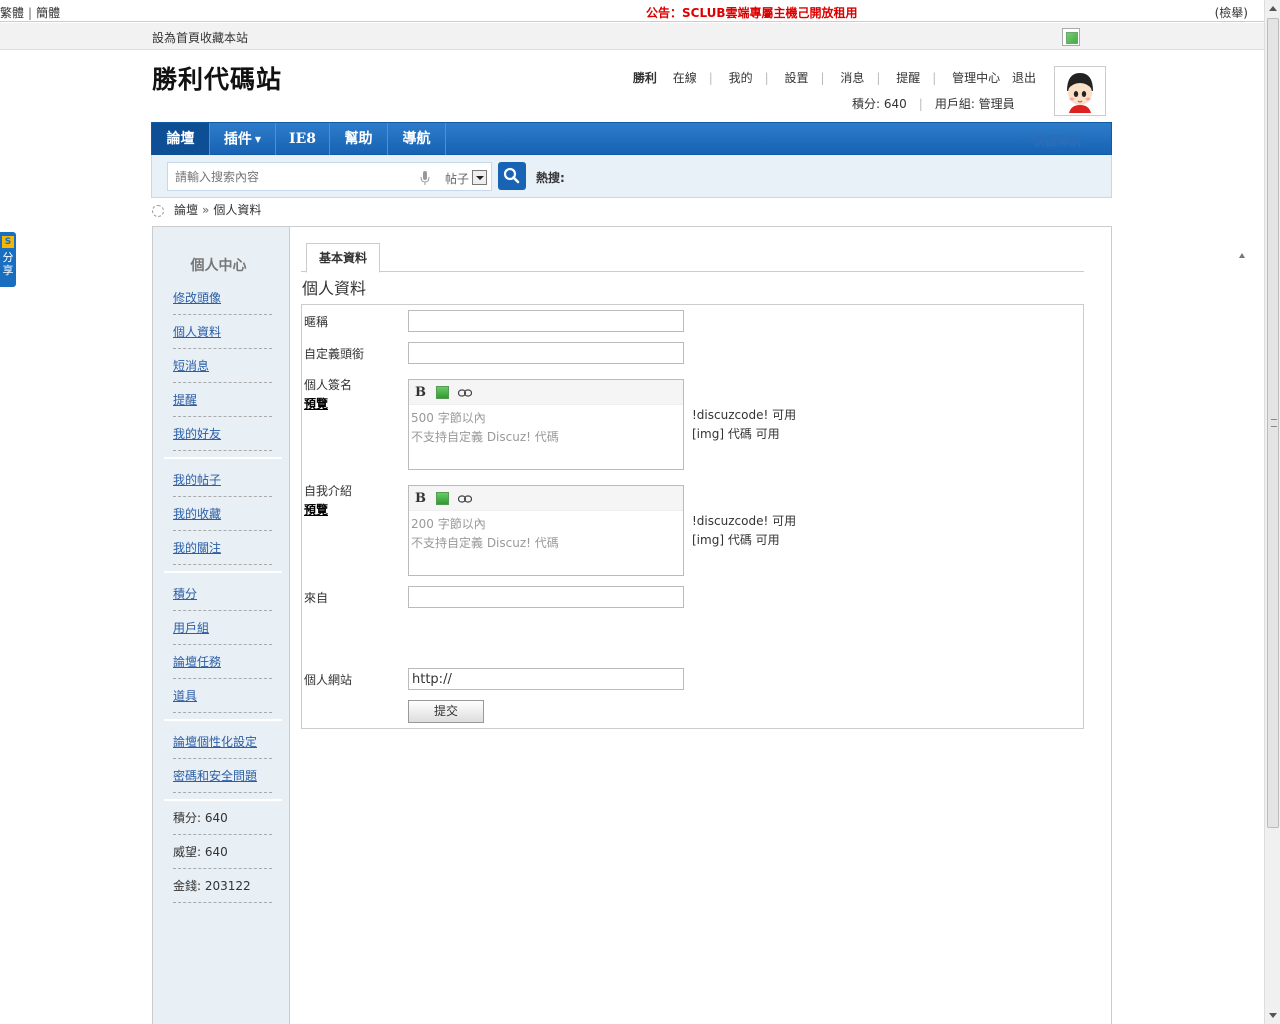 This screenshot has width=1280, height=1024. I want to click on report-link: (檢舉), so click(1231, 12).